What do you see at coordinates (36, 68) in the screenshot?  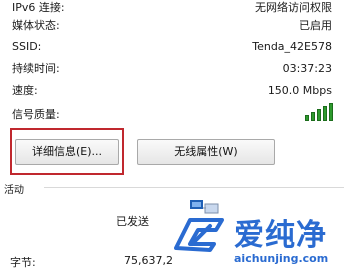 I see `duration-label: 持续时间:` at bounding box center [36, 68].